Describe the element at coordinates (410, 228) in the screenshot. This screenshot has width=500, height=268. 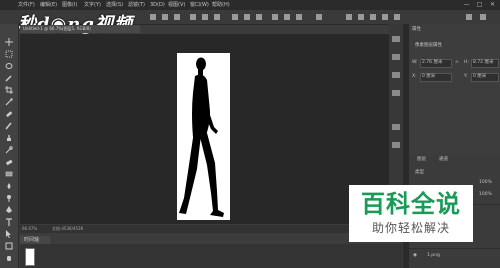
I see `watermark-subtitle: 助你轻松解决` at that location.